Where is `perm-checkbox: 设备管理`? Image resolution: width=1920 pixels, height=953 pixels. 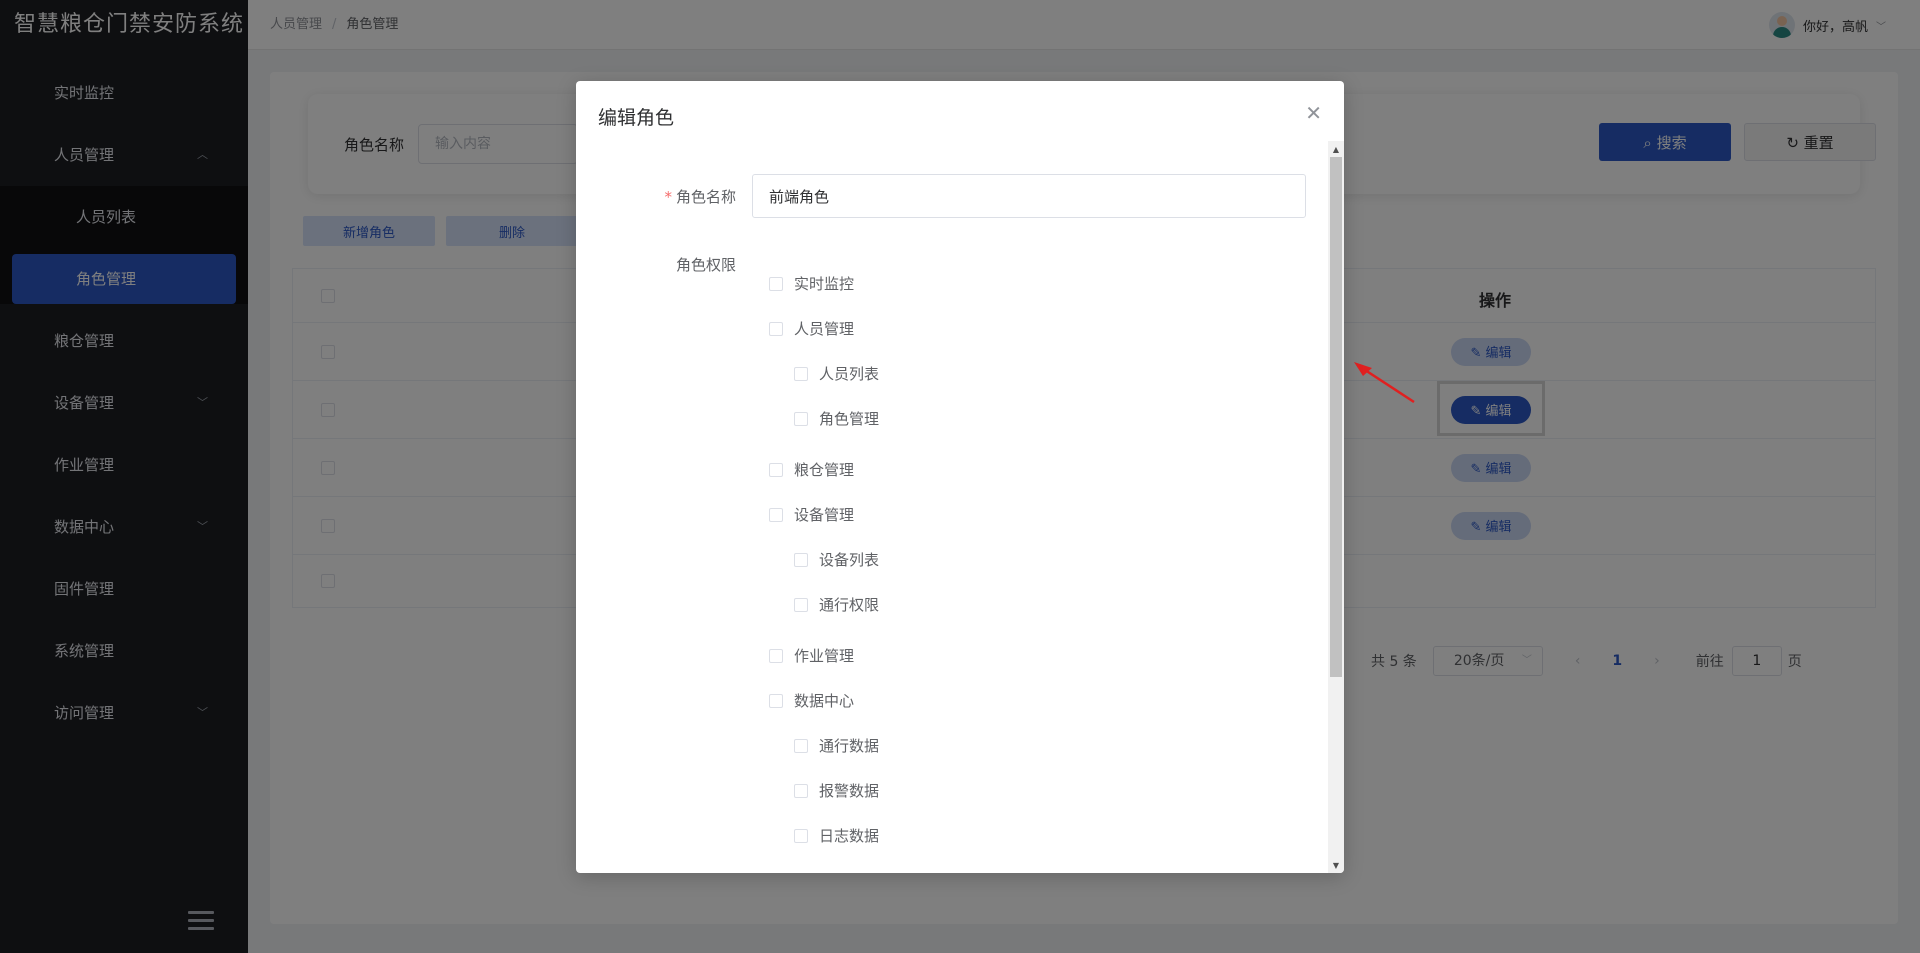 perm-checkbox: 设备管理 is located at coordinates (811, 514).